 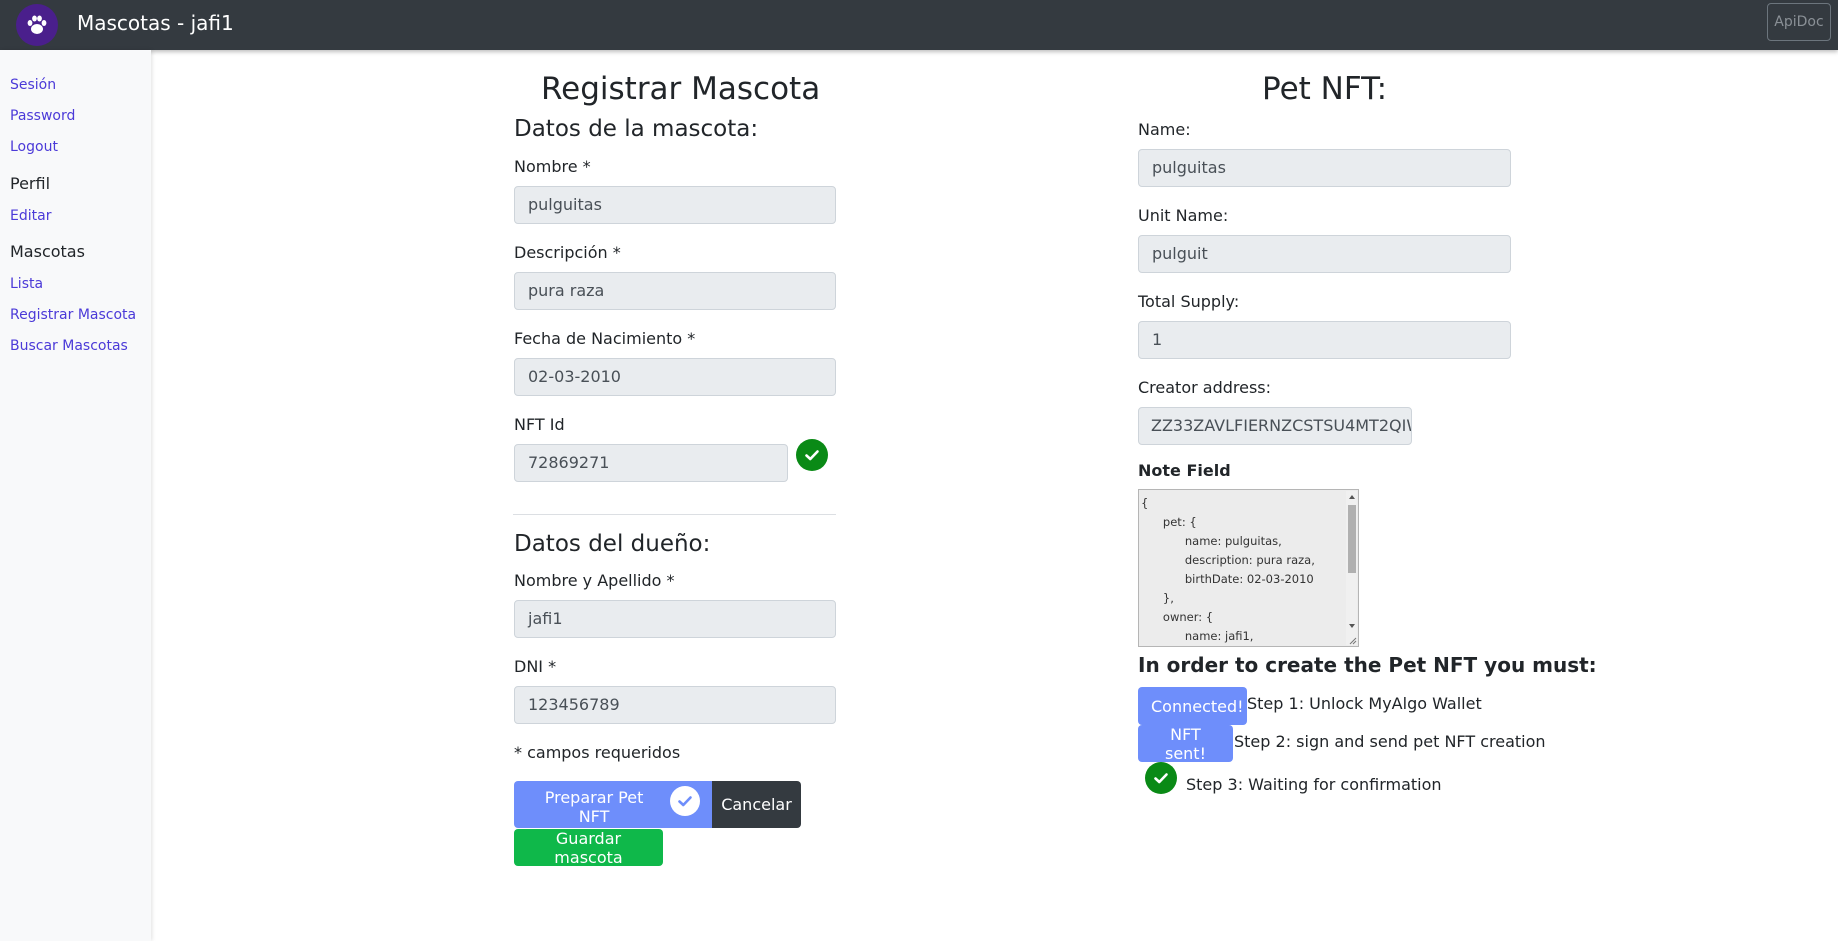 I want to click on unit-name-field: pulguit, so click(x=1324, y=254).